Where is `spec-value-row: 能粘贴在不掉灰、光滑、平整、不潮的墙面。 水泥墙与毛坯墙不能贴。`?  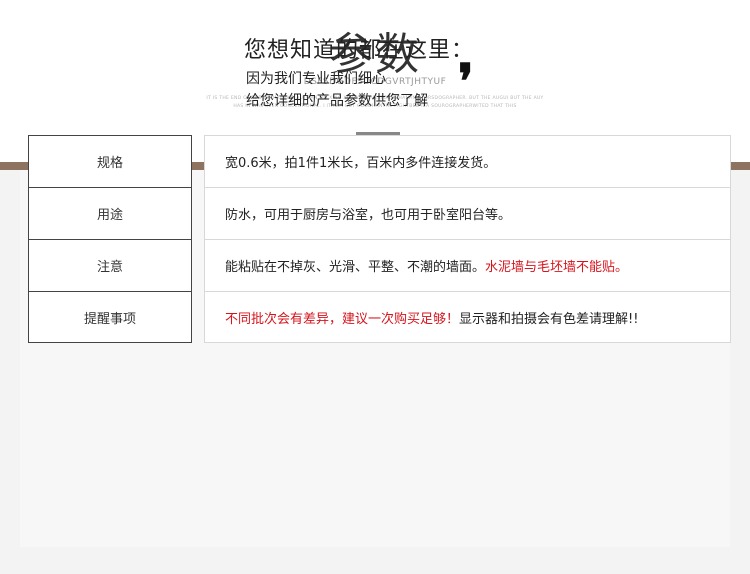
spec-value-row: 能粘贴在不掉灰、光滑、平整、不潮的墙面。 水泥墙与毛坯墙不能贴。 is located at coordinates (467, 266).